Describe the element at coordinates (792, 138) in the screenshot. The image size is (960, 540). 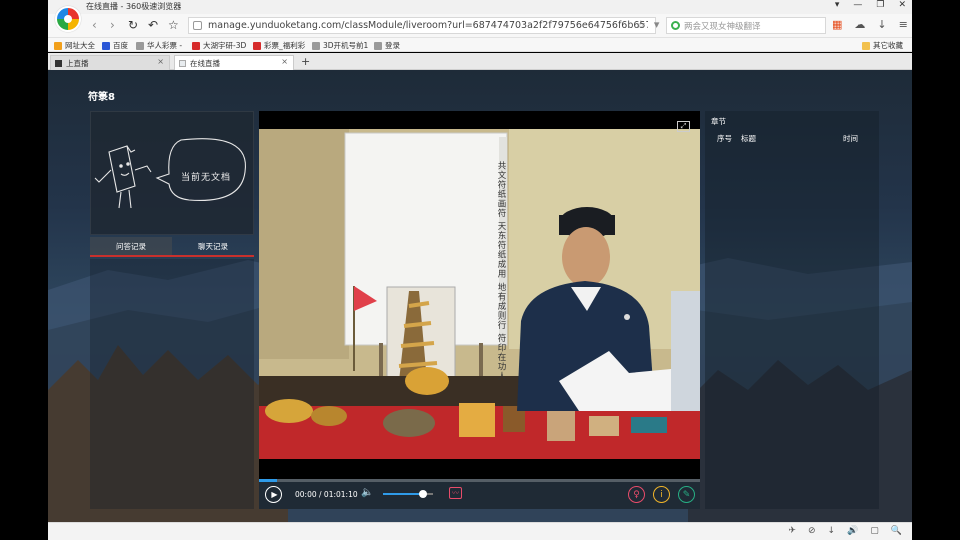
I see `chapter-table-header: 序号 标题 时间` at that location.